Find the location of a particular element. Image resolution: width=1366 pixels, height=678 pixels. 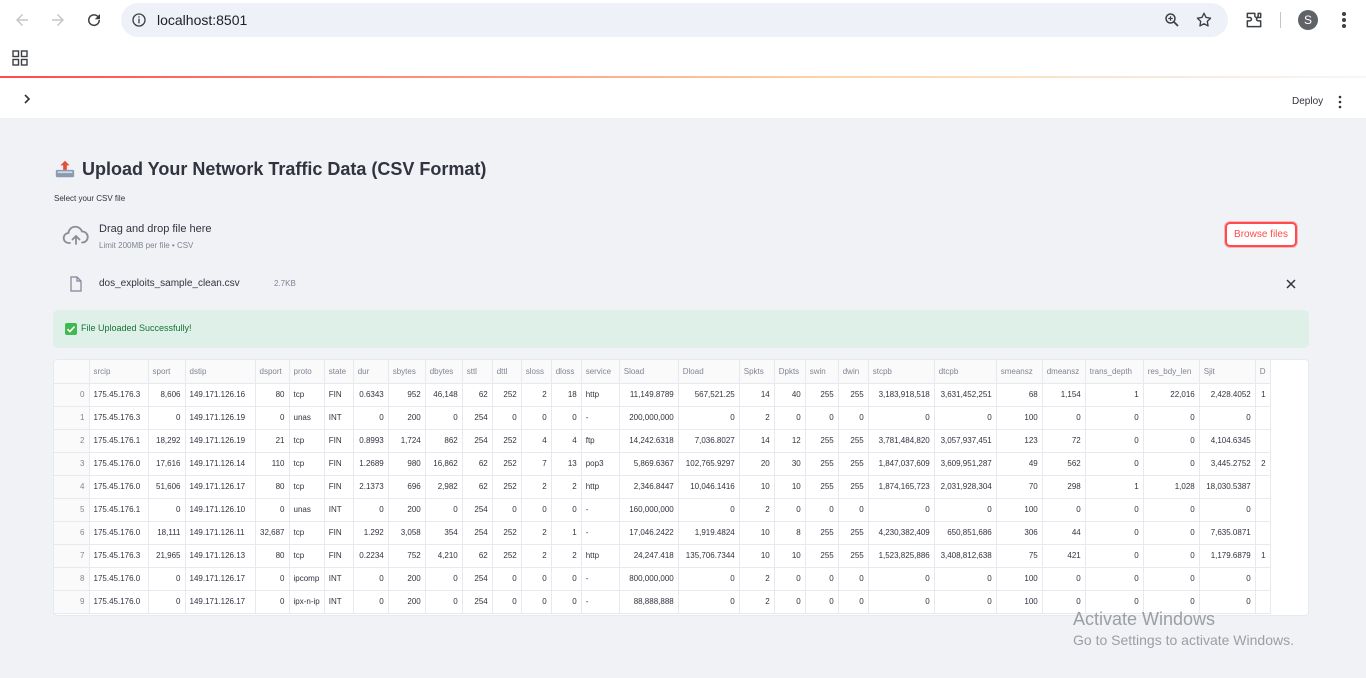

table-cell: 46,148 is located at coordinates (444, 395).